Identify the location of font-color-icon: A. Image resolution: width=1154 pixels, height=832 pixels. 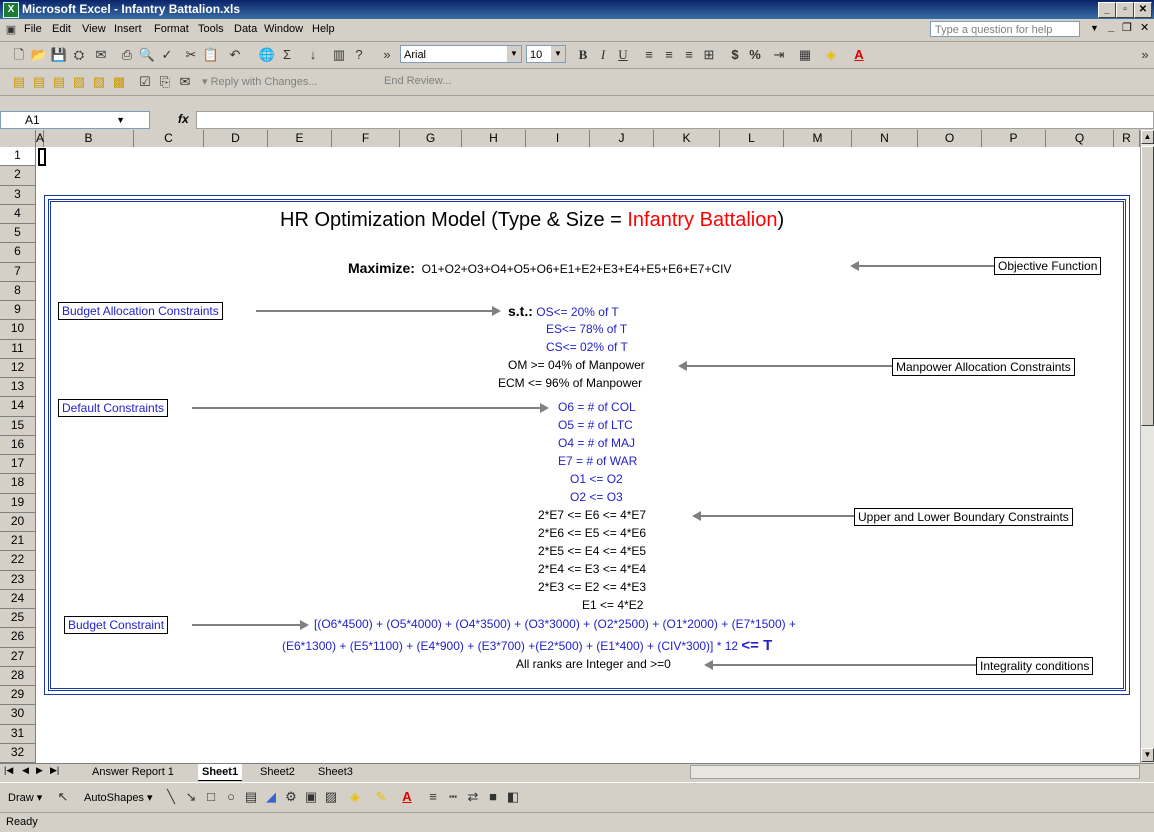
(407, 797).